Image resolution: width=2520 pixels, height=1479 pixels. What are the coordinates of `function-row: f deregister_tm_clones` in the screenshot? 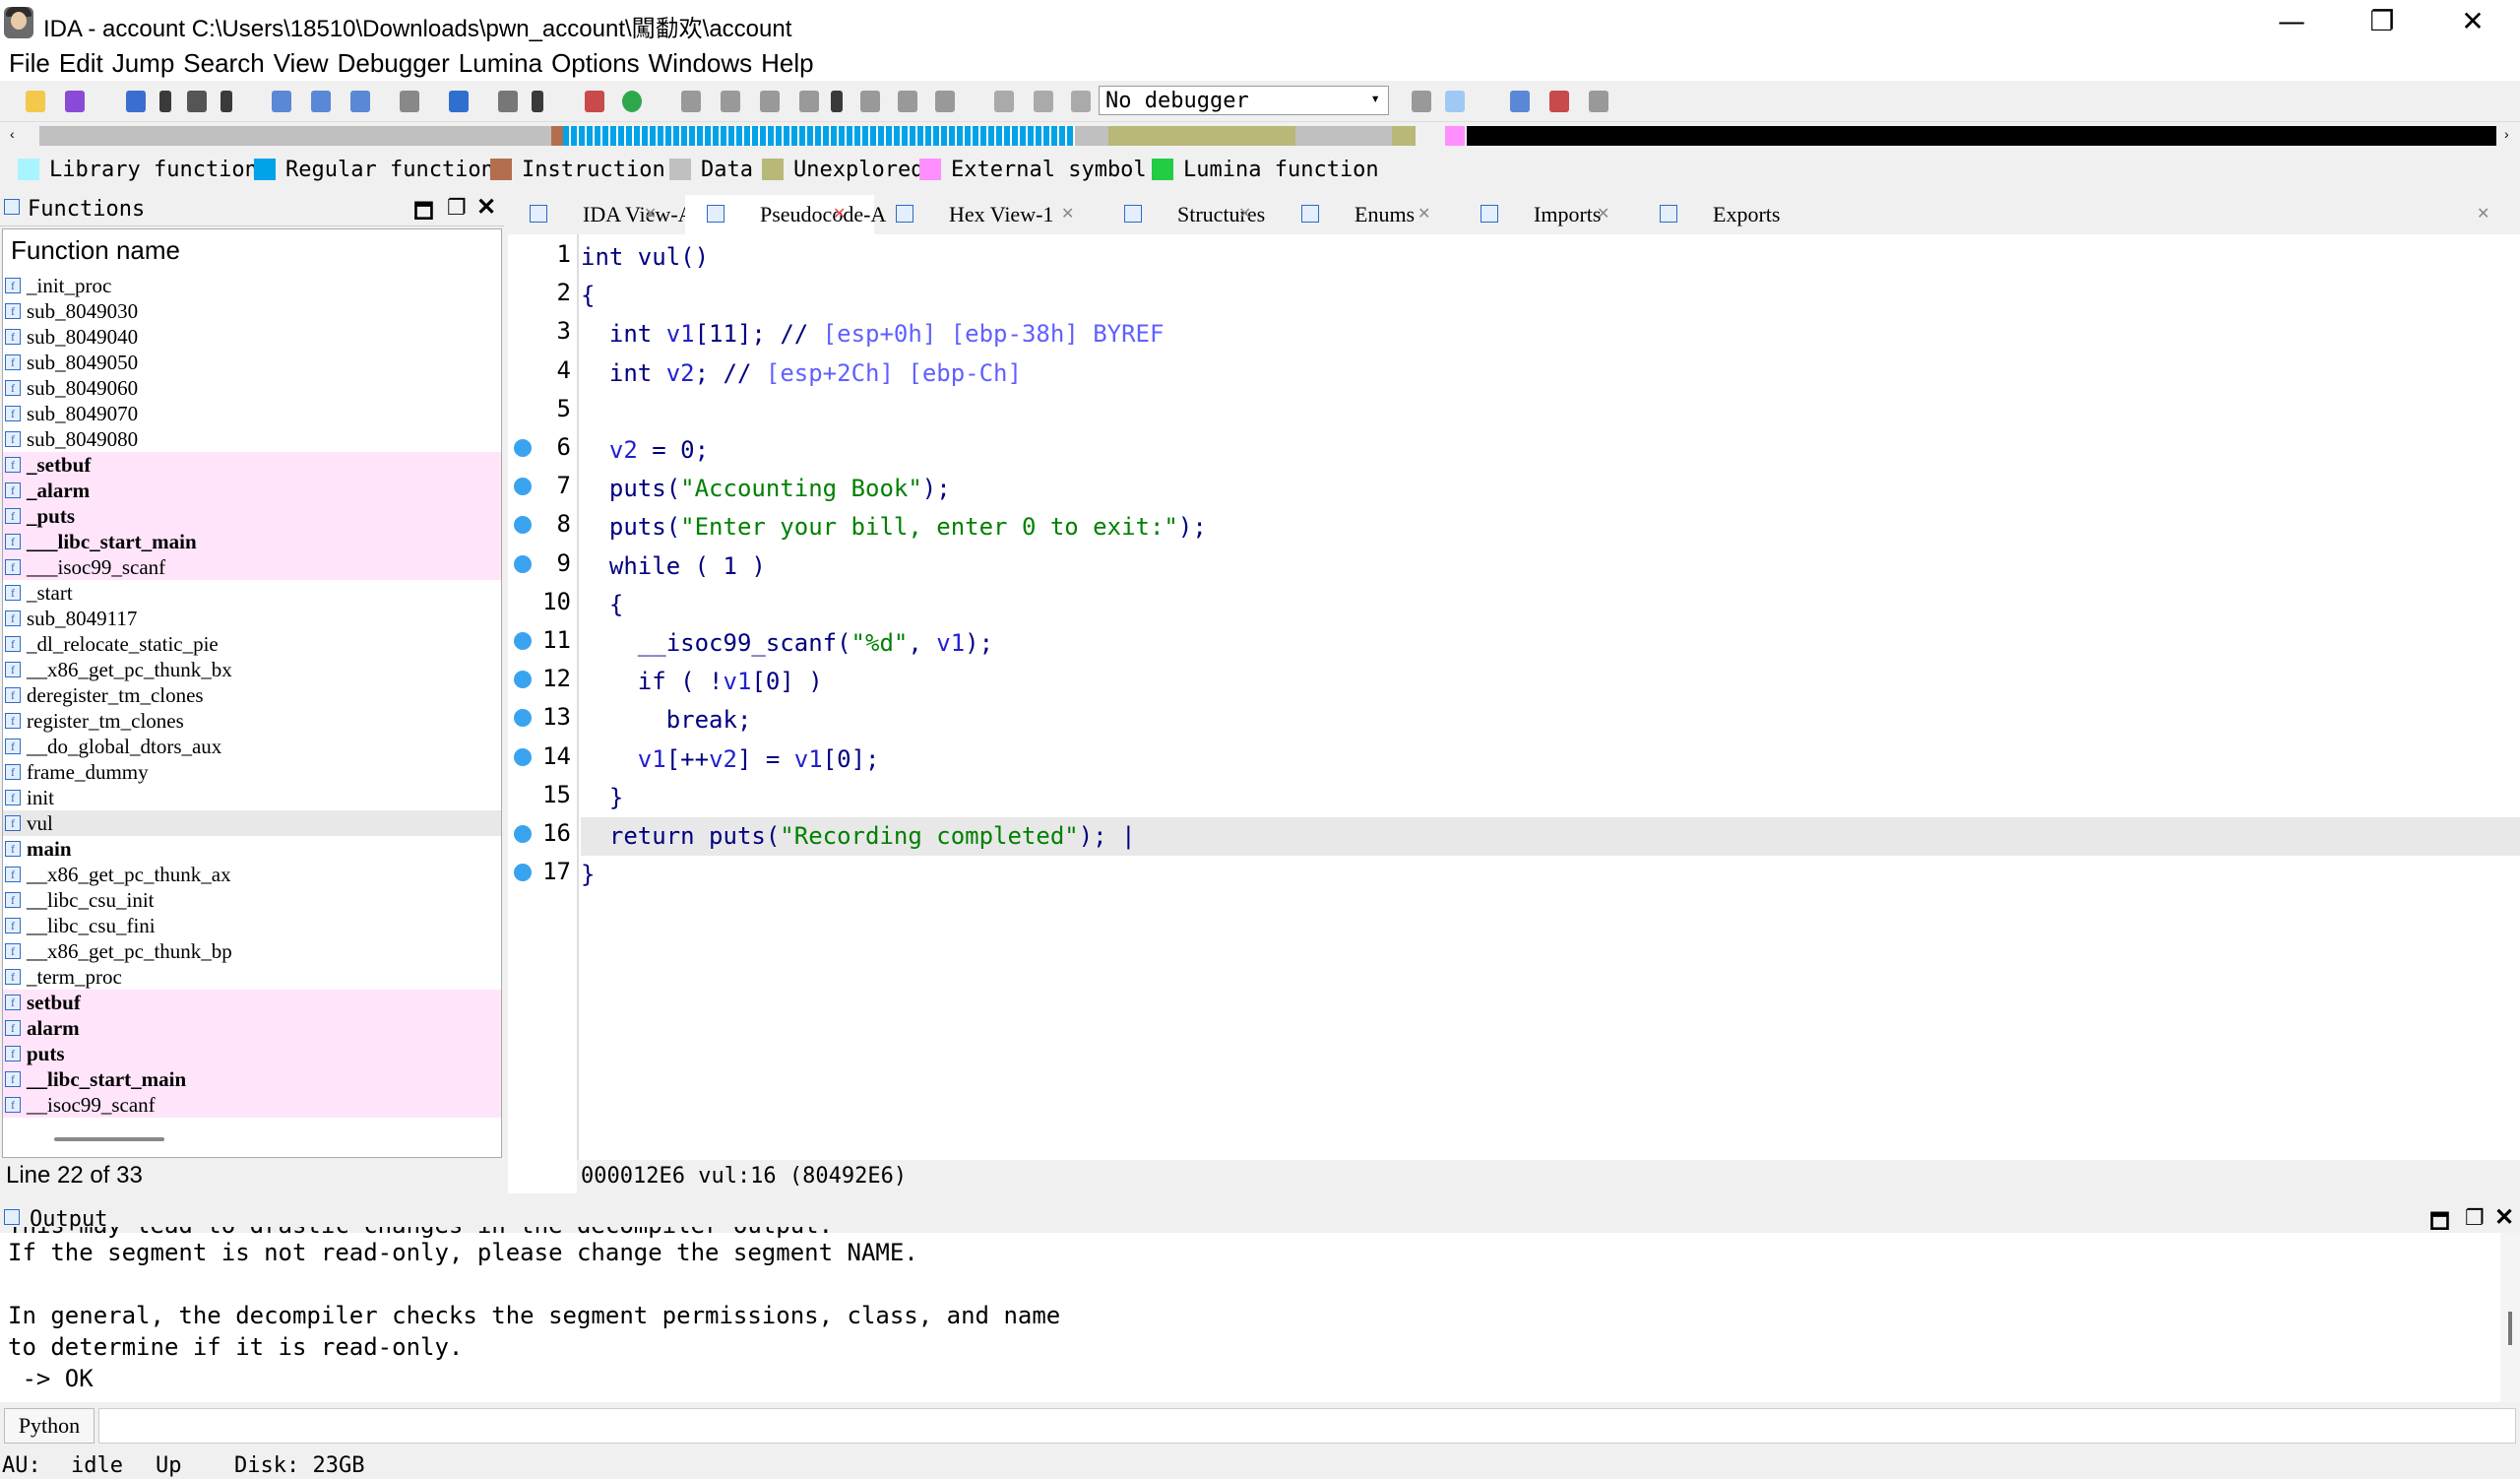 It's located at (252, 695).